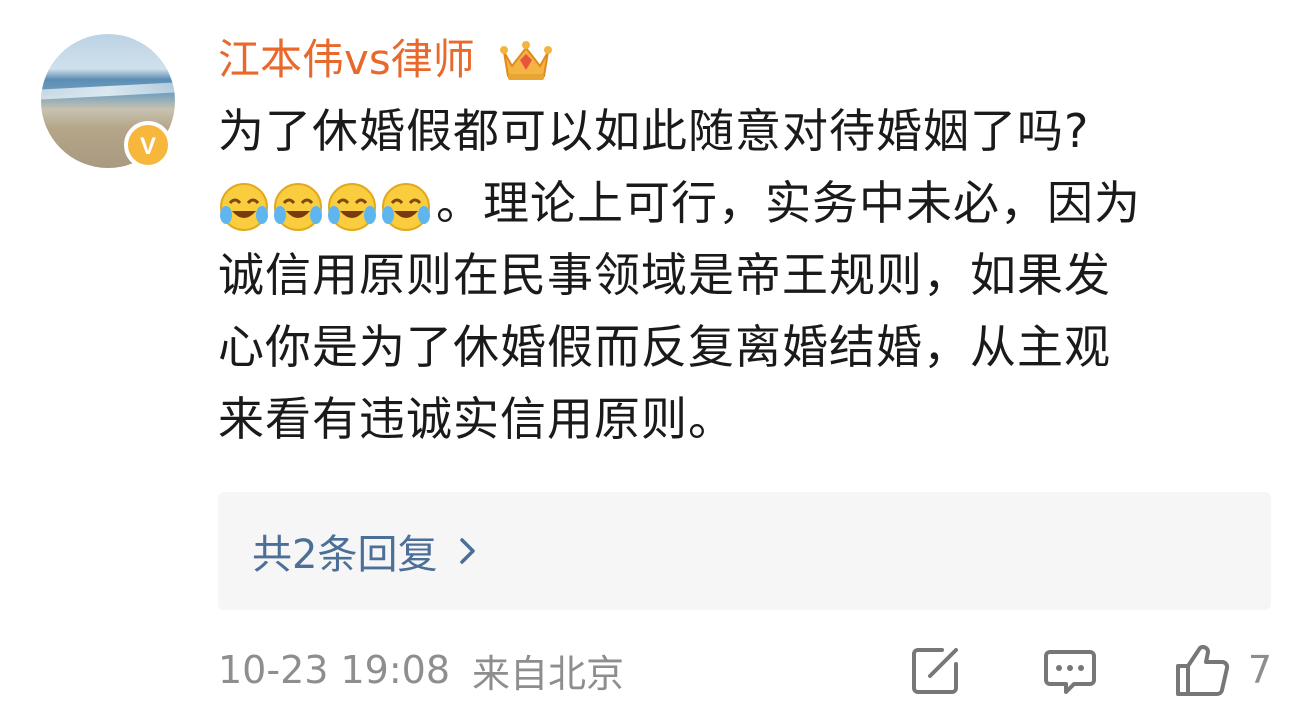 The height and width of the screenshot is (716, 1312). What do you see at coordinates (476, 419) in the screenshot?
I see `comment-line-5: 来看有违诚实信用原则。` at bounding box center [476, 419].